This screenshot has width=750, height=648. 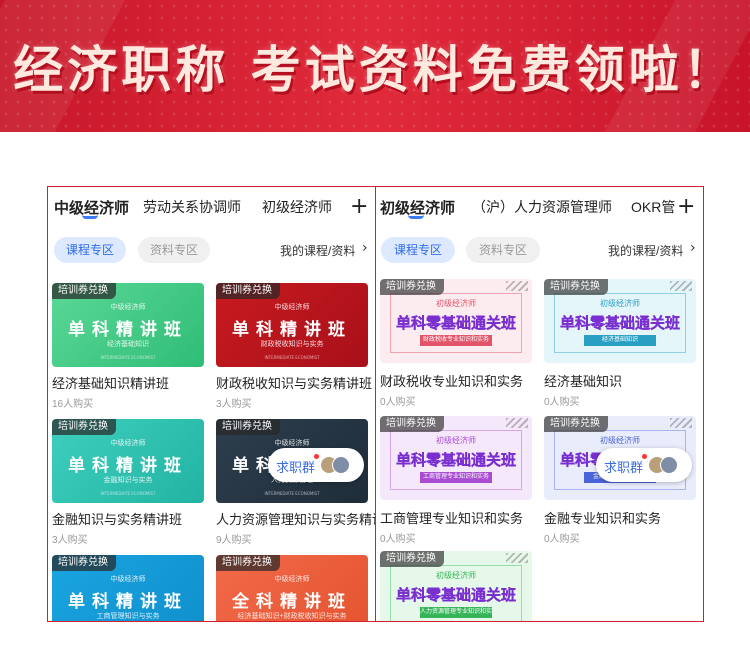 What do you see at coordinates (602, 517) in the screenshot?
I see `course-title: 金融专业知识和实务` at bounding box center [602, 517].